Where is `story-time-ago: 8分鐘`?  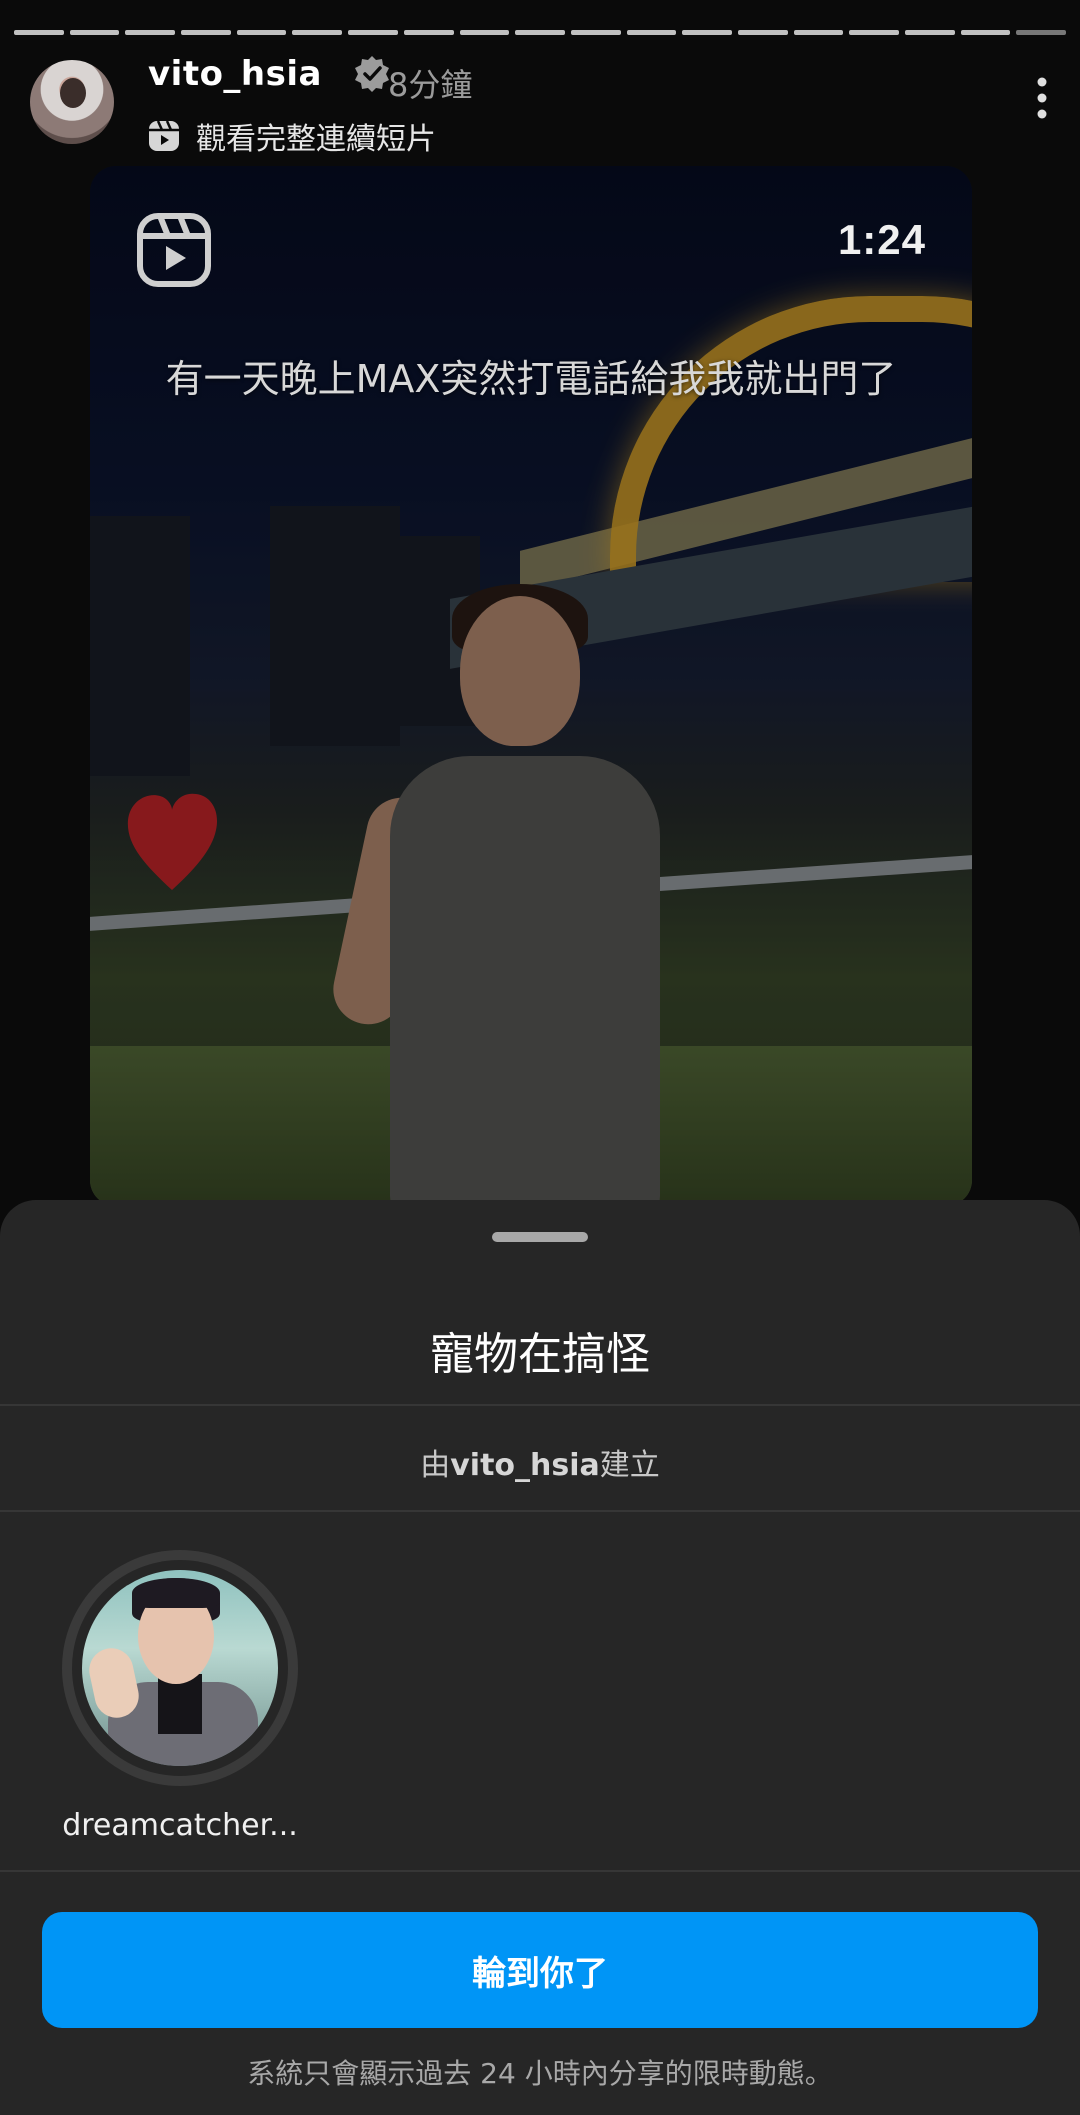 story-time-ago: 8分鐘 is located at coordinates (430, 85).